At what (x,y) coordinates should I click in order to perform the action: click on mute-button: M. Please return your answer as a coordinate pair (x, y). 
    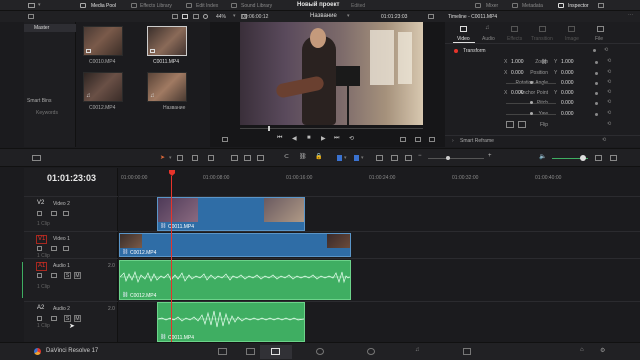
    Looking at the image, I should click on (77, 318).